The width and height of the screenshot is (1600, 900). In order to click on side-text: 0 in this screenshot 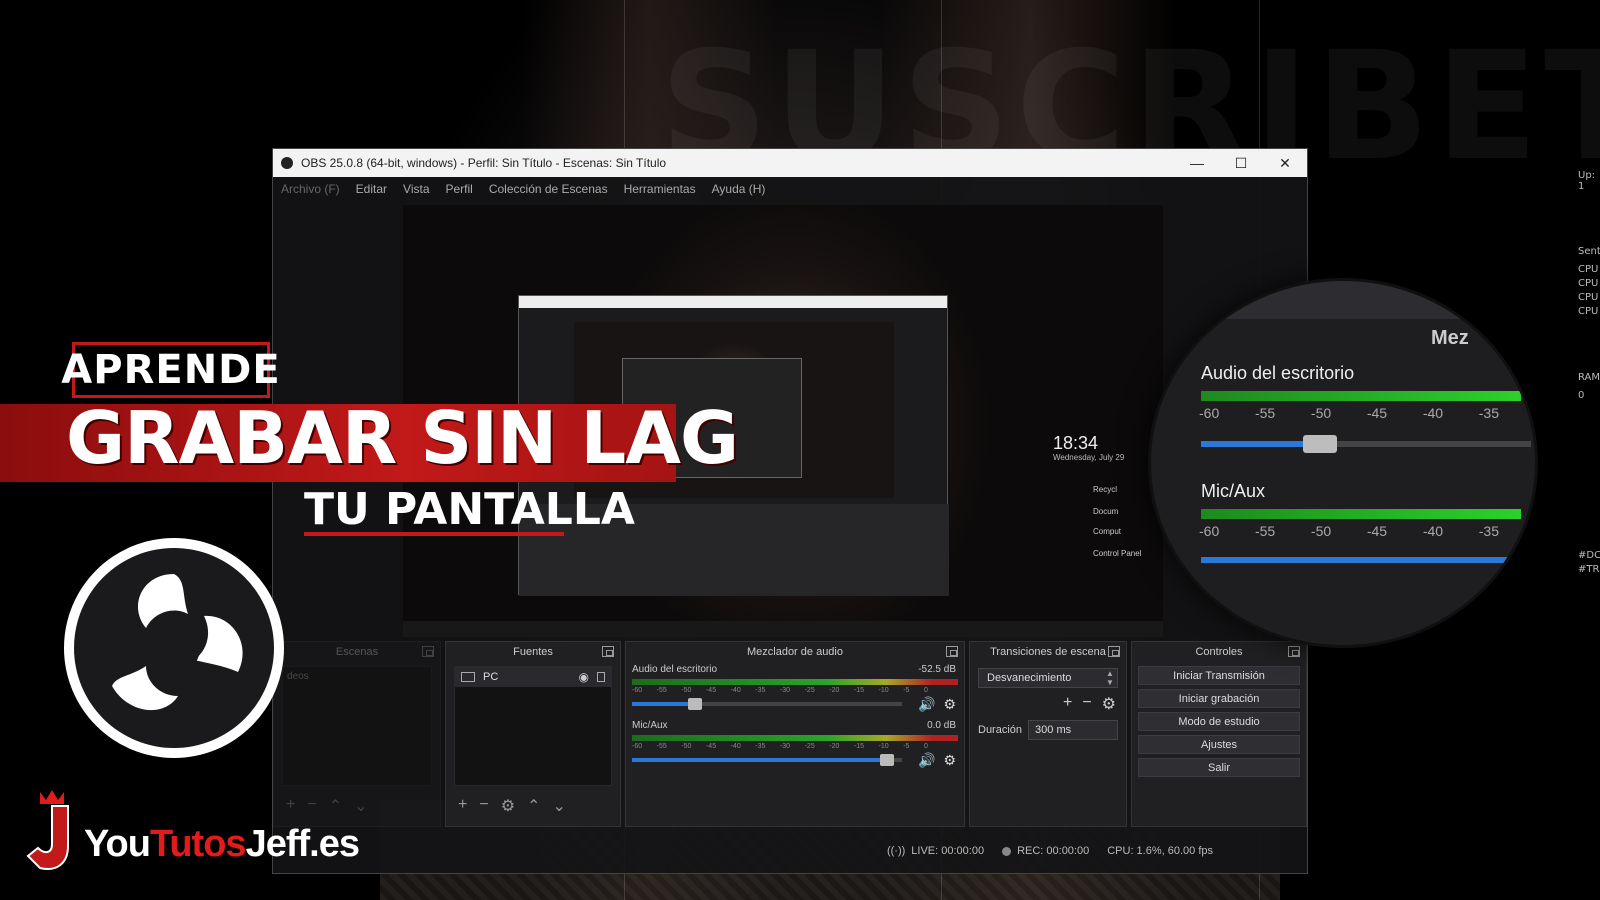, I will do `click(1581, 395)`.